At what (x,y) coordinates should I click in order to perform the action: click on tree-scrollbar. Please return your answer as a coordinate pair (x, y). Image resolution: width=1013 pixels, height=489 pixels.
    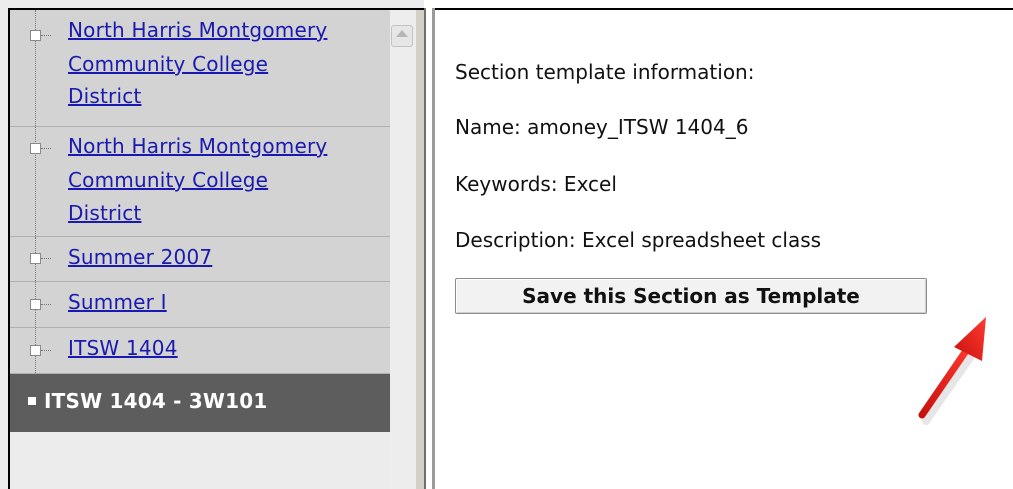
    Looking at the image, I should click on (403, 249).